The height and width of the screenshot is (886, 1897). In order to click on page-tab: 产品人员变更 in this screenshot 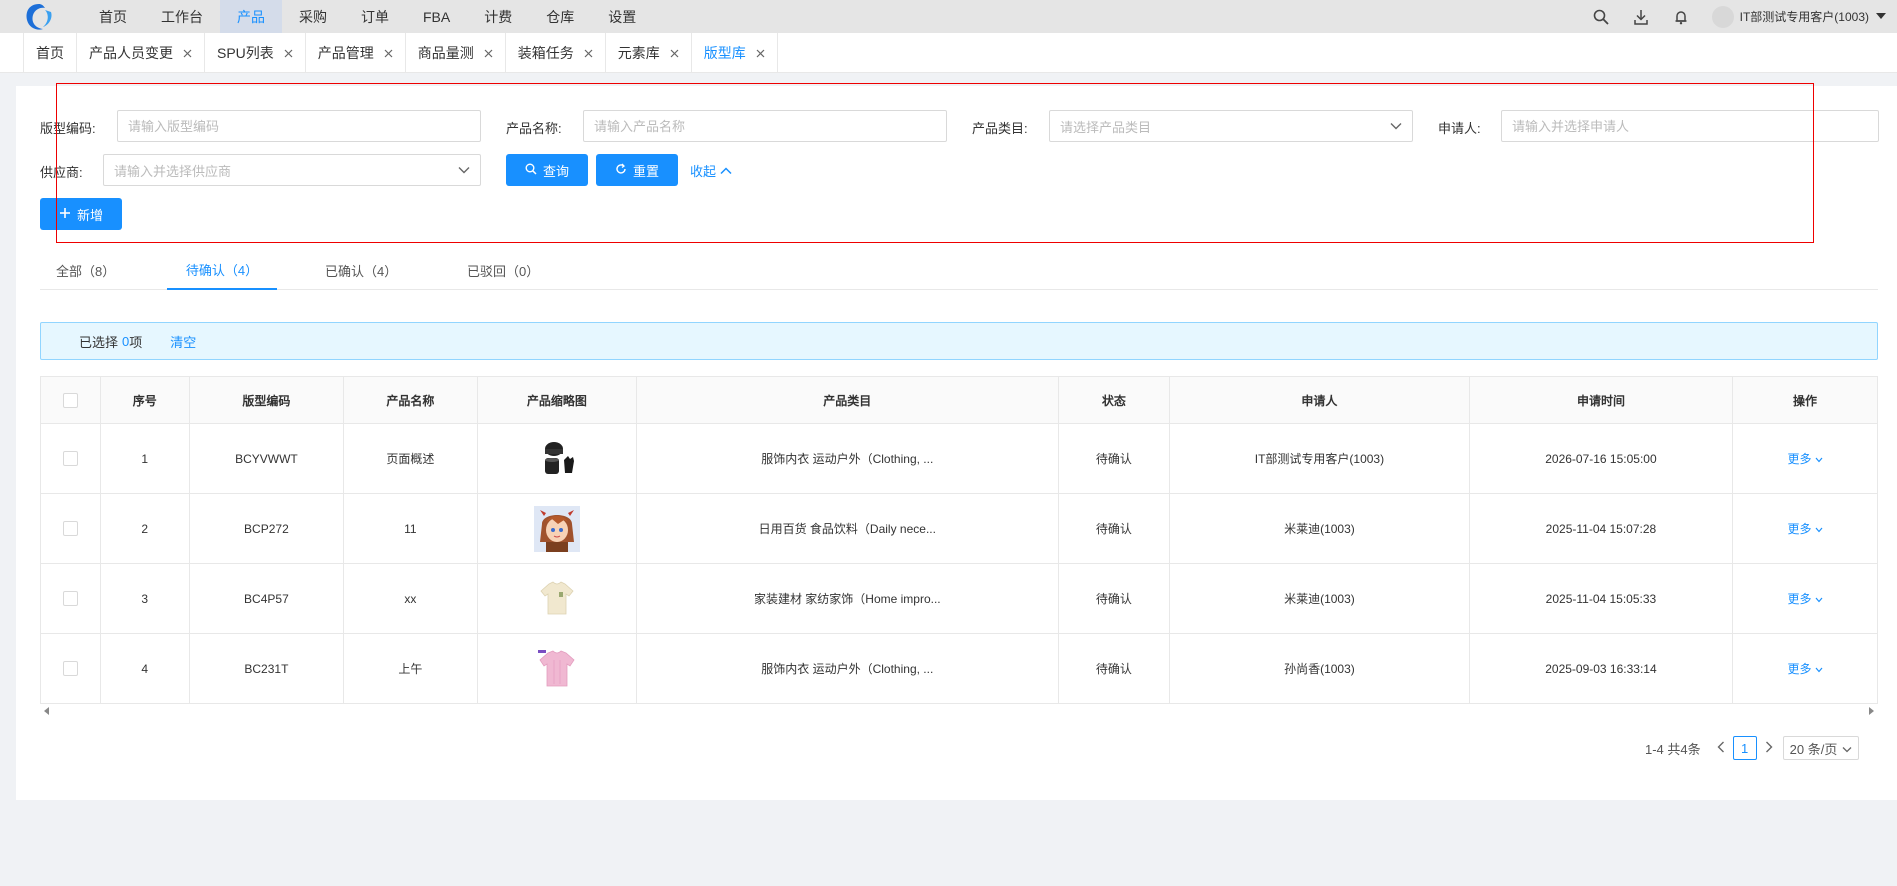, I will do `click(141, 53)`.